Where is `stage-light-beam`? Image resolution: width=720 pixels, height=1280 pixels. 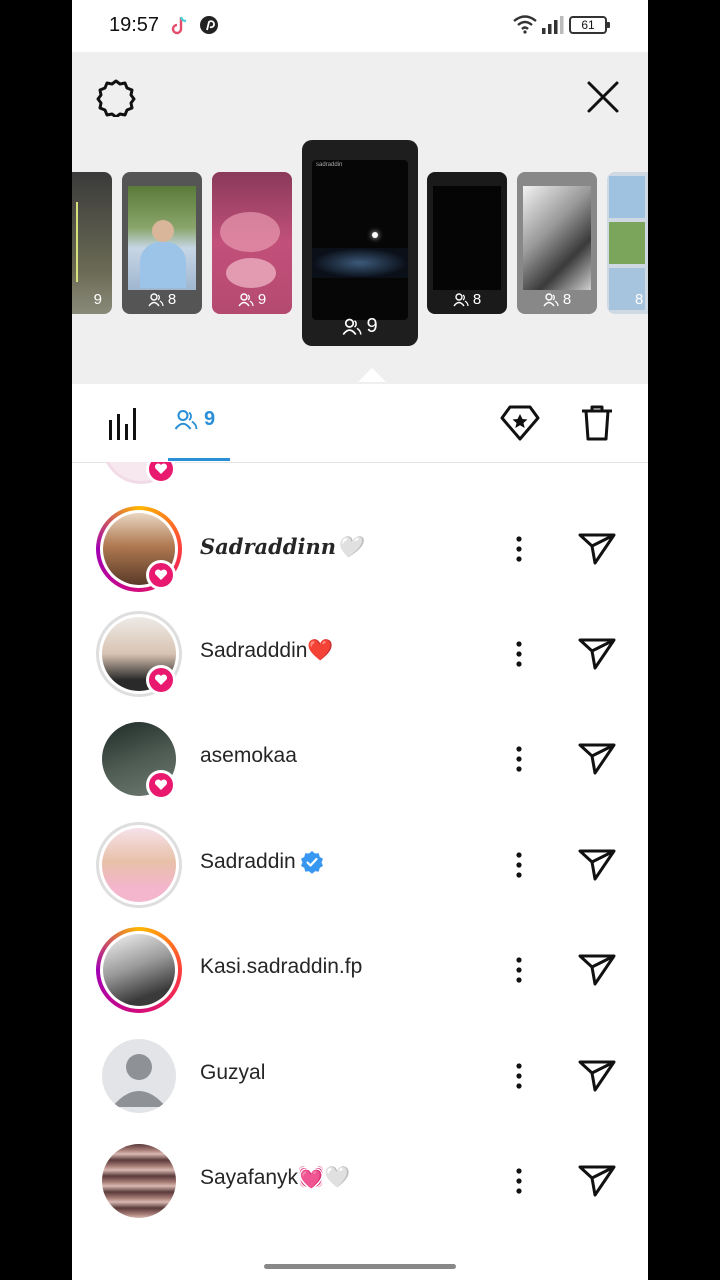
stage-light-beam is located at coordinates (77, 242).